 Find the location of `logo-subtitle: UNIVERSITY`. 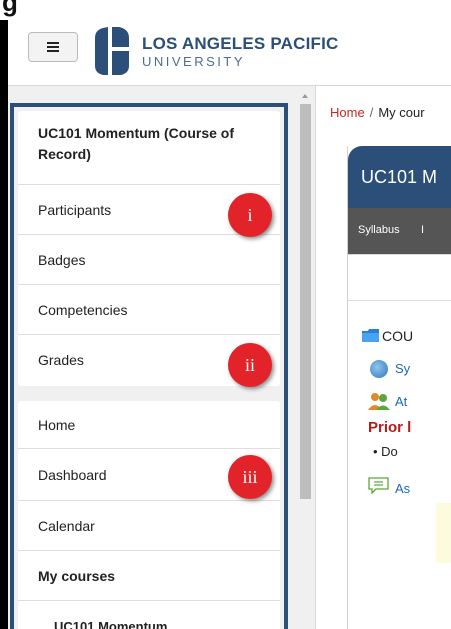

logo-subtitle: UNIVERSITY is located at coordinates (194, 61).